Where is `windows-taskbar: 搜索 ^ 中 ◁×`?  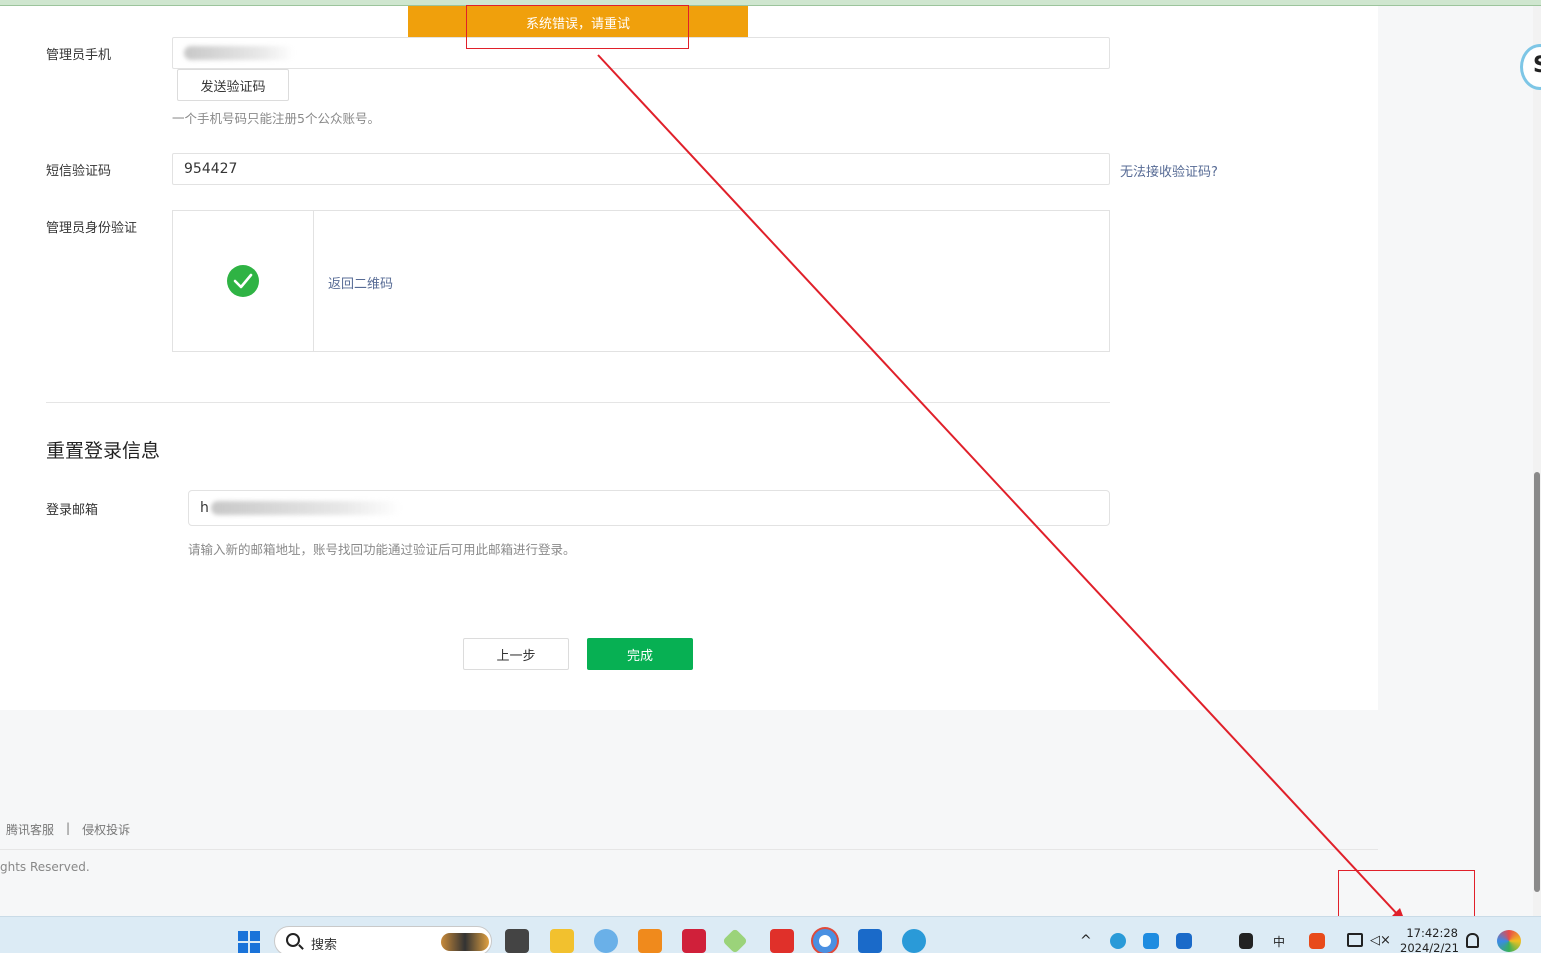
windows-taskbar: 搜索 ^ 中 ◁× is located at coordinates (770, 934).